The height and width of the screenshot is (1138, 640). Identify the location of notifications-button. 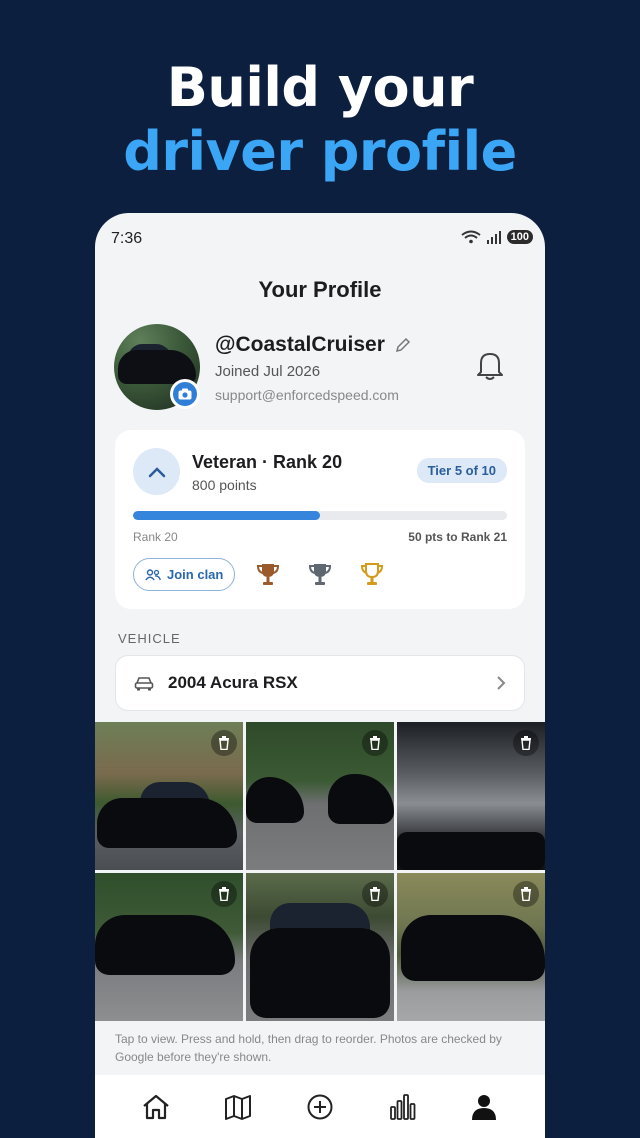
(490, 367).